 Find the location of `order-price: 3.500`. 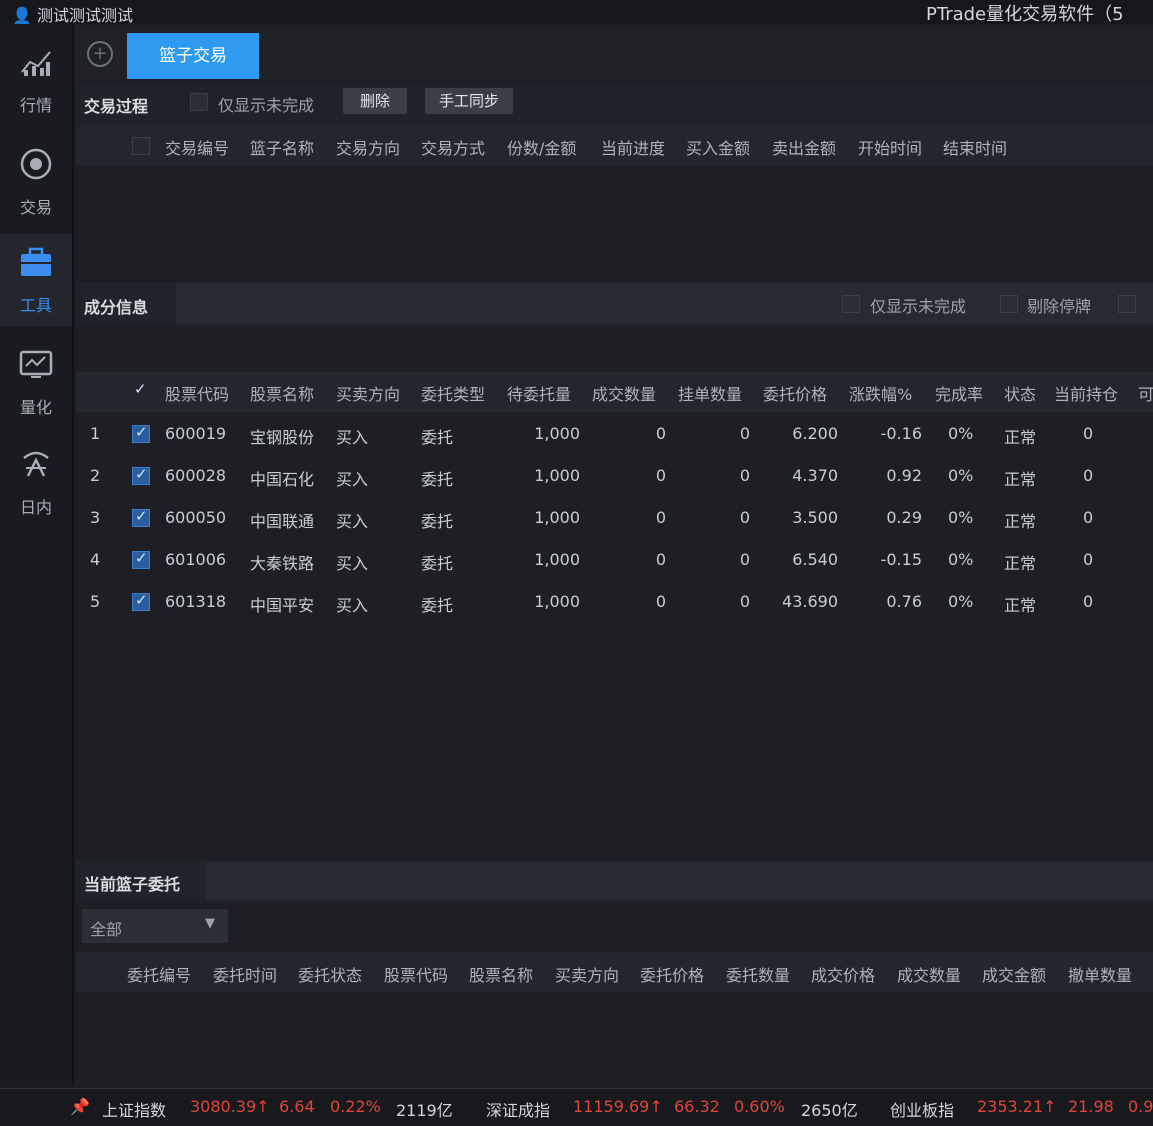

order-price: 3.500 is located at coordinates (815, 517).